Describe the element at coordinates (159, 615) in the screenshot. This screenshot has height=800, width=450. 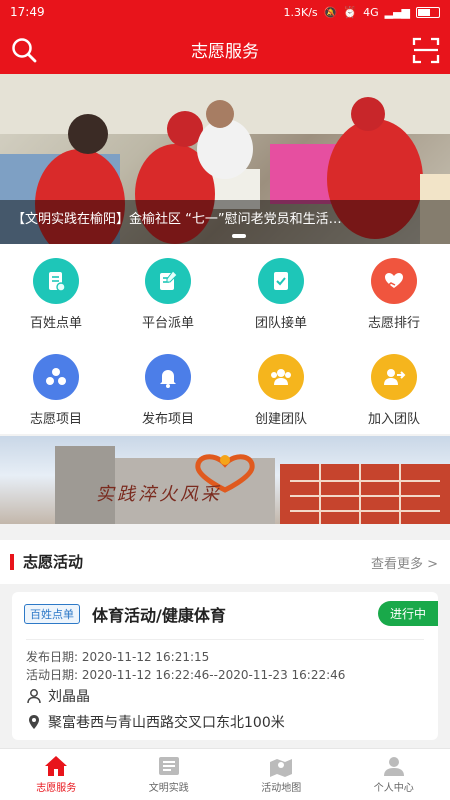
I see `activity-title: 体育活动/健康体育` at that location.